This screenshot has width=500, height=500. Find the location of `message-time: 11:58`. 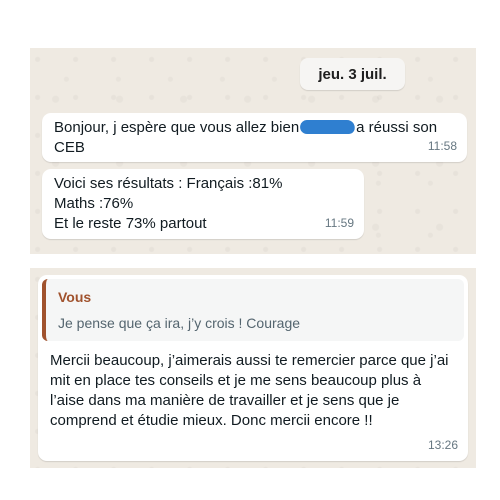

message-time: 11:58 is located at coordinates (442, 146).